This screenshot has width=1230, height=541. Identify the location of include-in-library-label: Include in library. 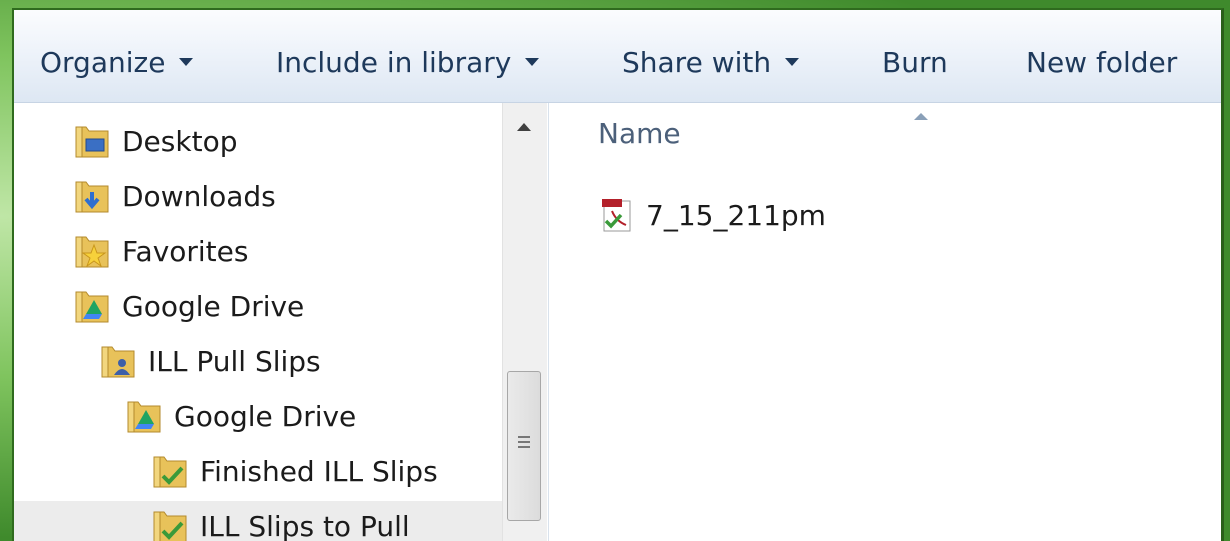
(394, 62).